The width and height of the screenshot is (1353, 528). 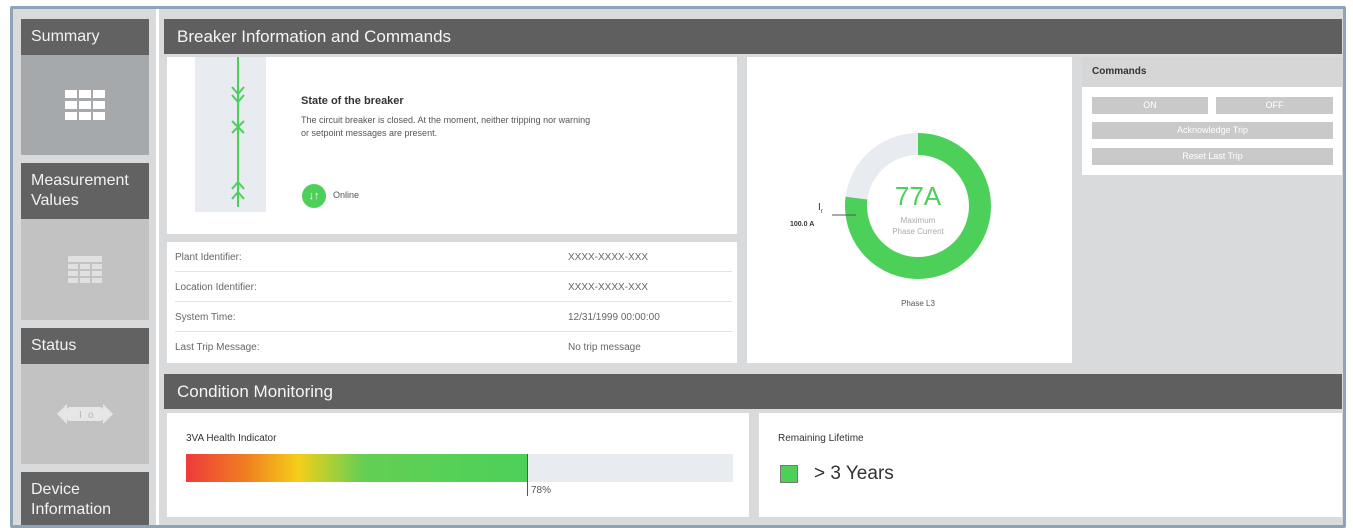 What do you see at coordinates (80, 415) in the screenshot?
I see `svg-text: I` at bounding box center [80, 415].